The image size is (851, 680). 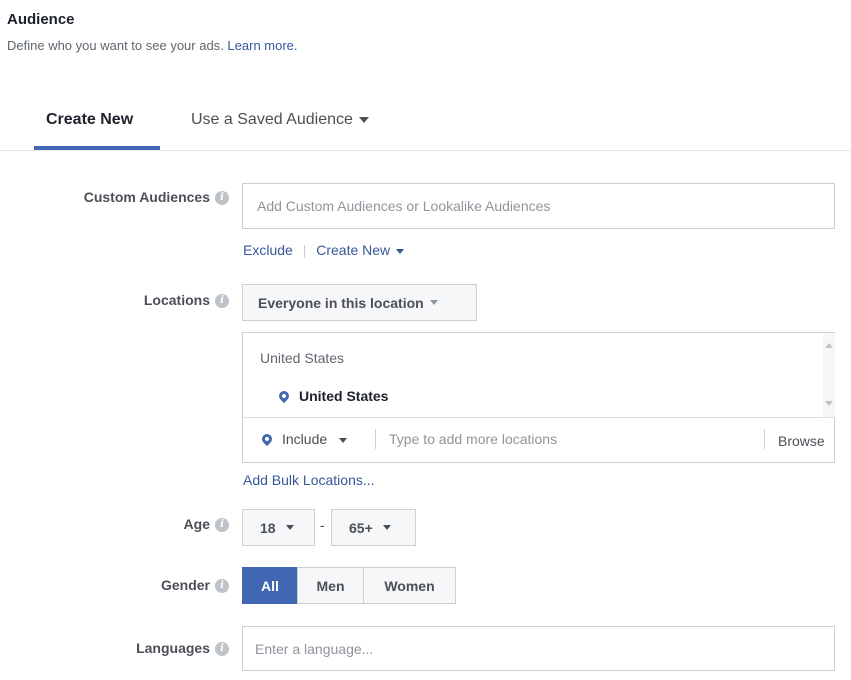 I want to click on location-type-dropdown: Everyone in this location, so click(x=359, y=302).